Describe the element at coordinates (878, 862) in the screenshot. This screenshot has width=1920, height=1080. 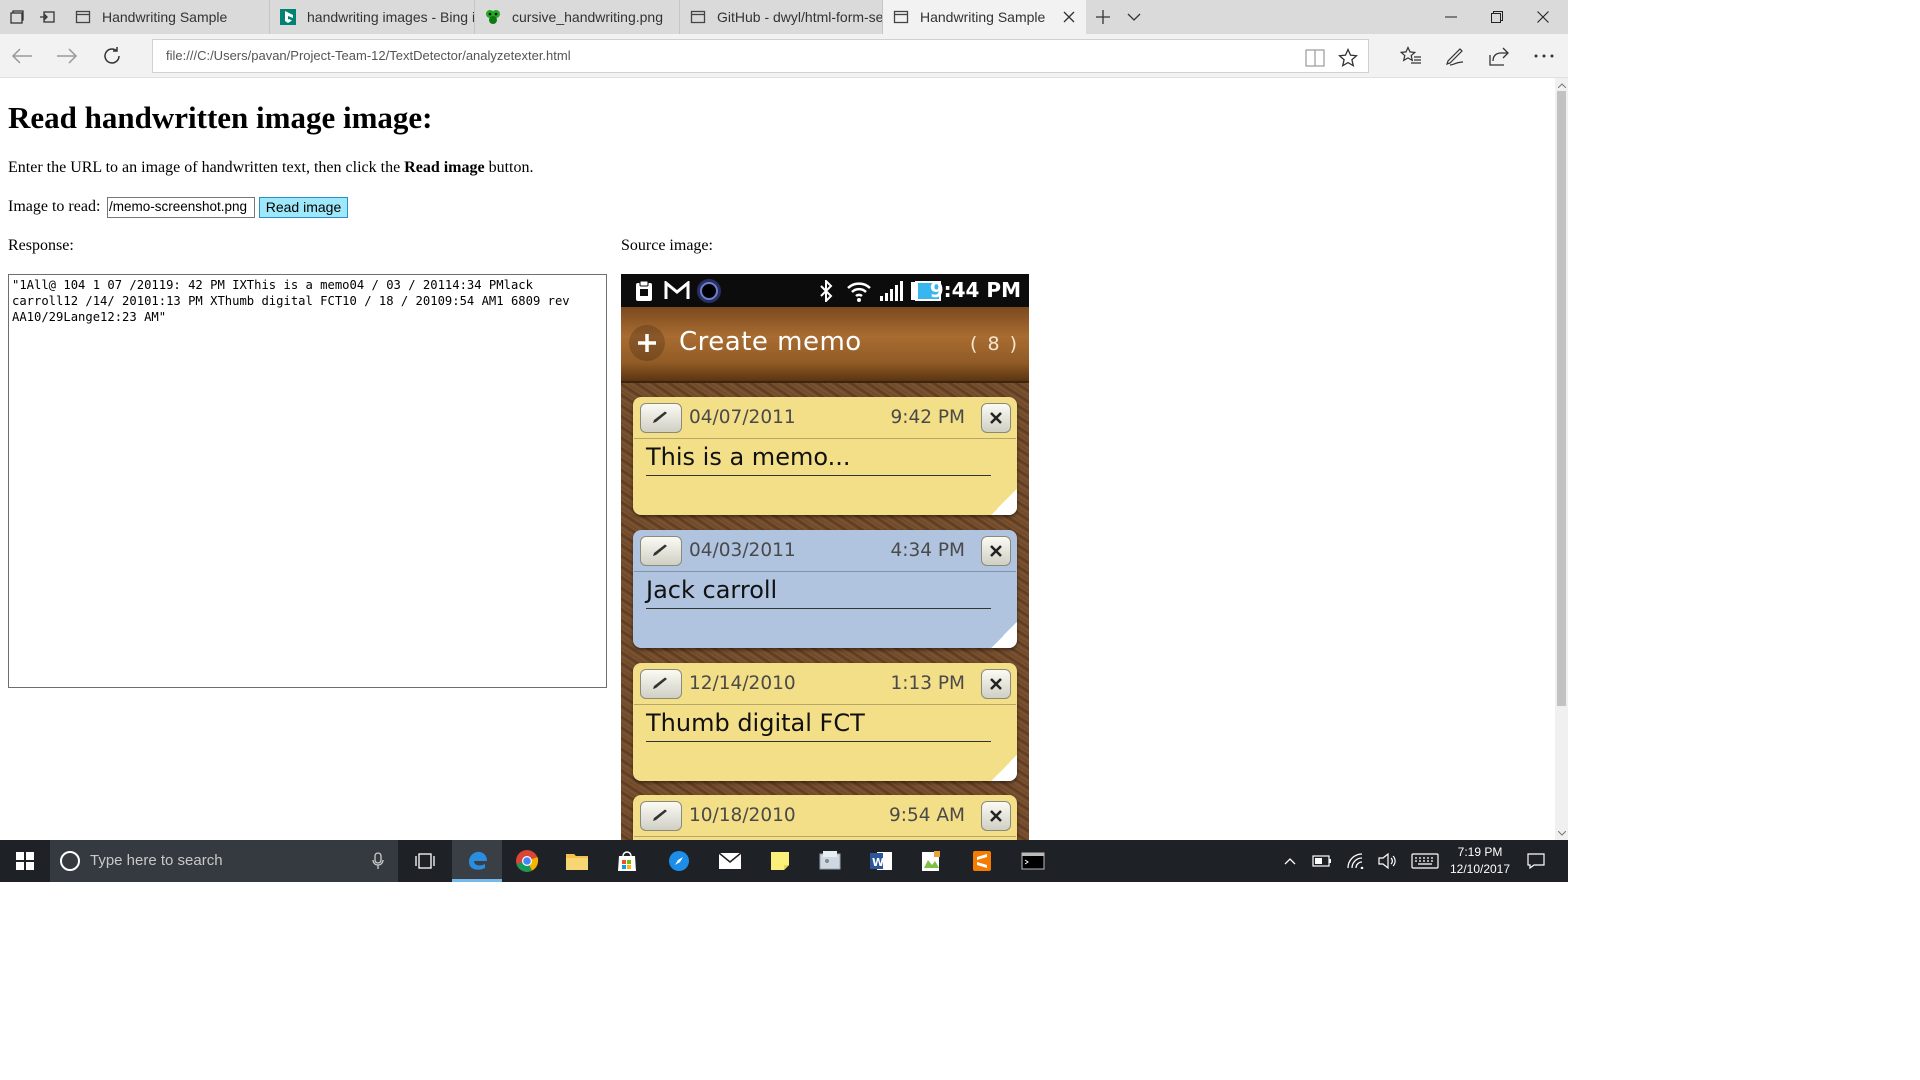
I see `svg-text: W` at that location.